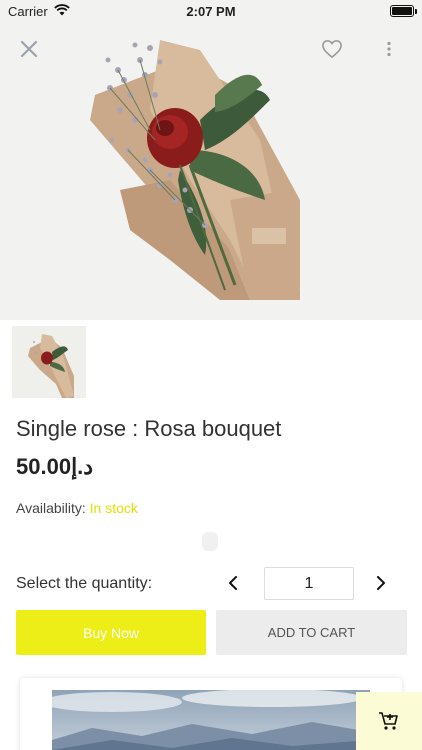 This screenshot has height=750, width=422. What do you see at coordinates (51, 508) in the screenshot?
I see `availability-label: Availability:` at bounding box center [51, 508].